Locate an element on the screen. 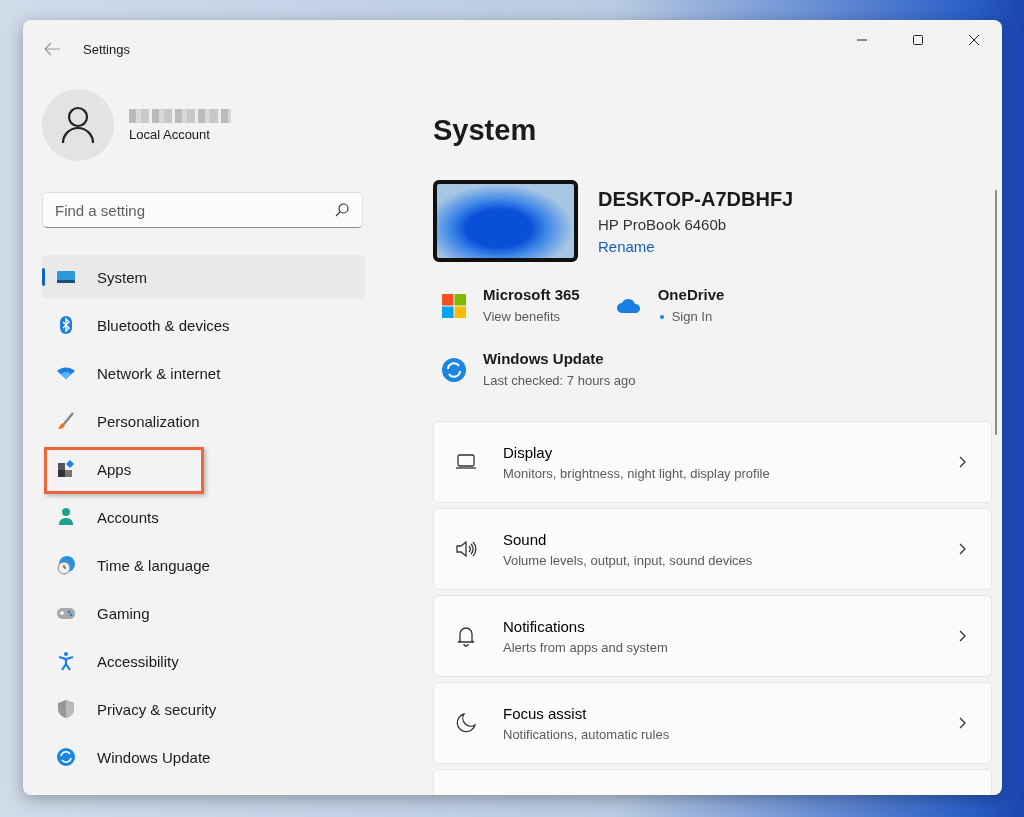 The image size is (1024, 817). settings-card: Sound Volume levels, output, input, sound devices is located at coordinates (712, 549).